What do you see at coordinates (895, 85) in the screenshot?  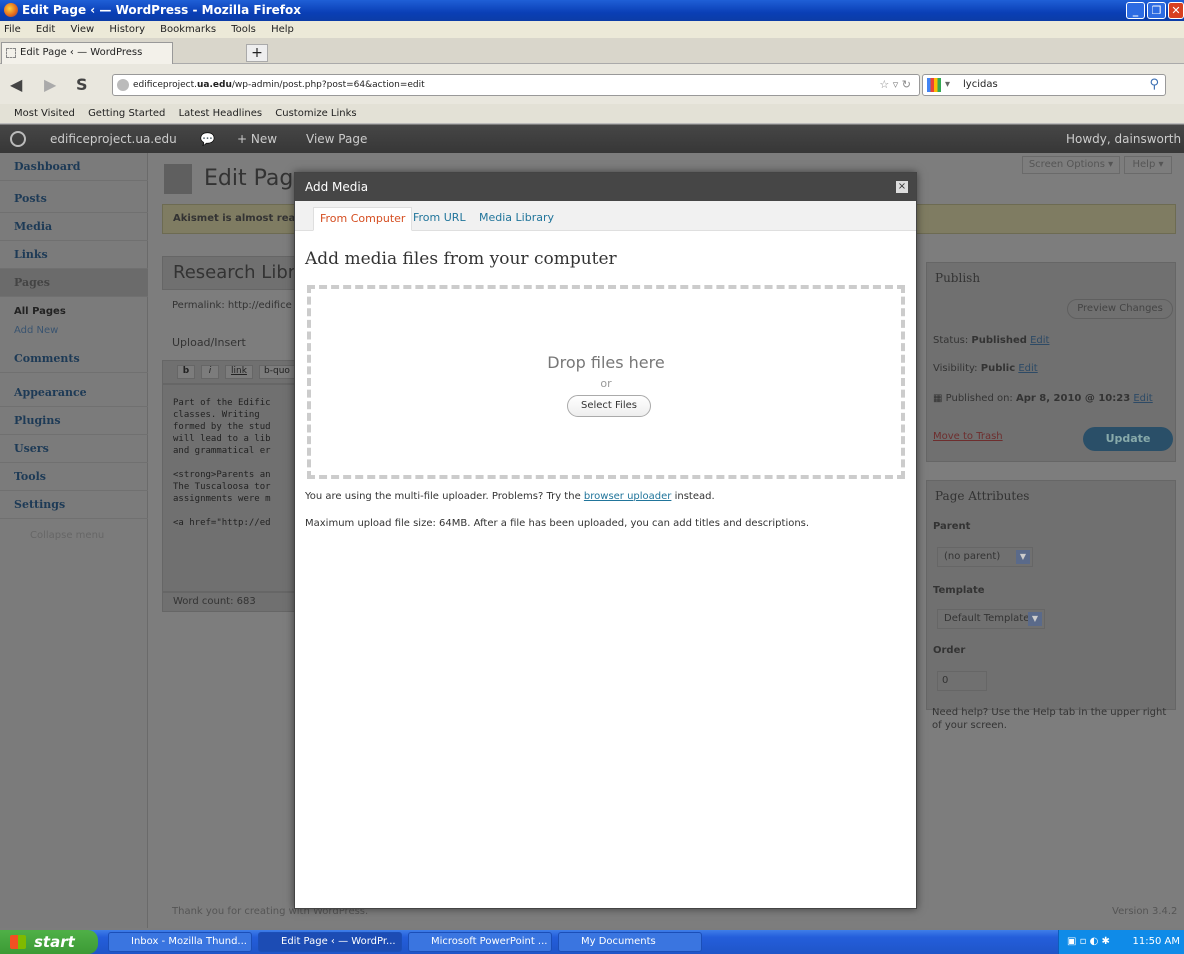 I see `bookmark-star-icon: ☆ ▿ ↻` at bounding box center [895, 85].